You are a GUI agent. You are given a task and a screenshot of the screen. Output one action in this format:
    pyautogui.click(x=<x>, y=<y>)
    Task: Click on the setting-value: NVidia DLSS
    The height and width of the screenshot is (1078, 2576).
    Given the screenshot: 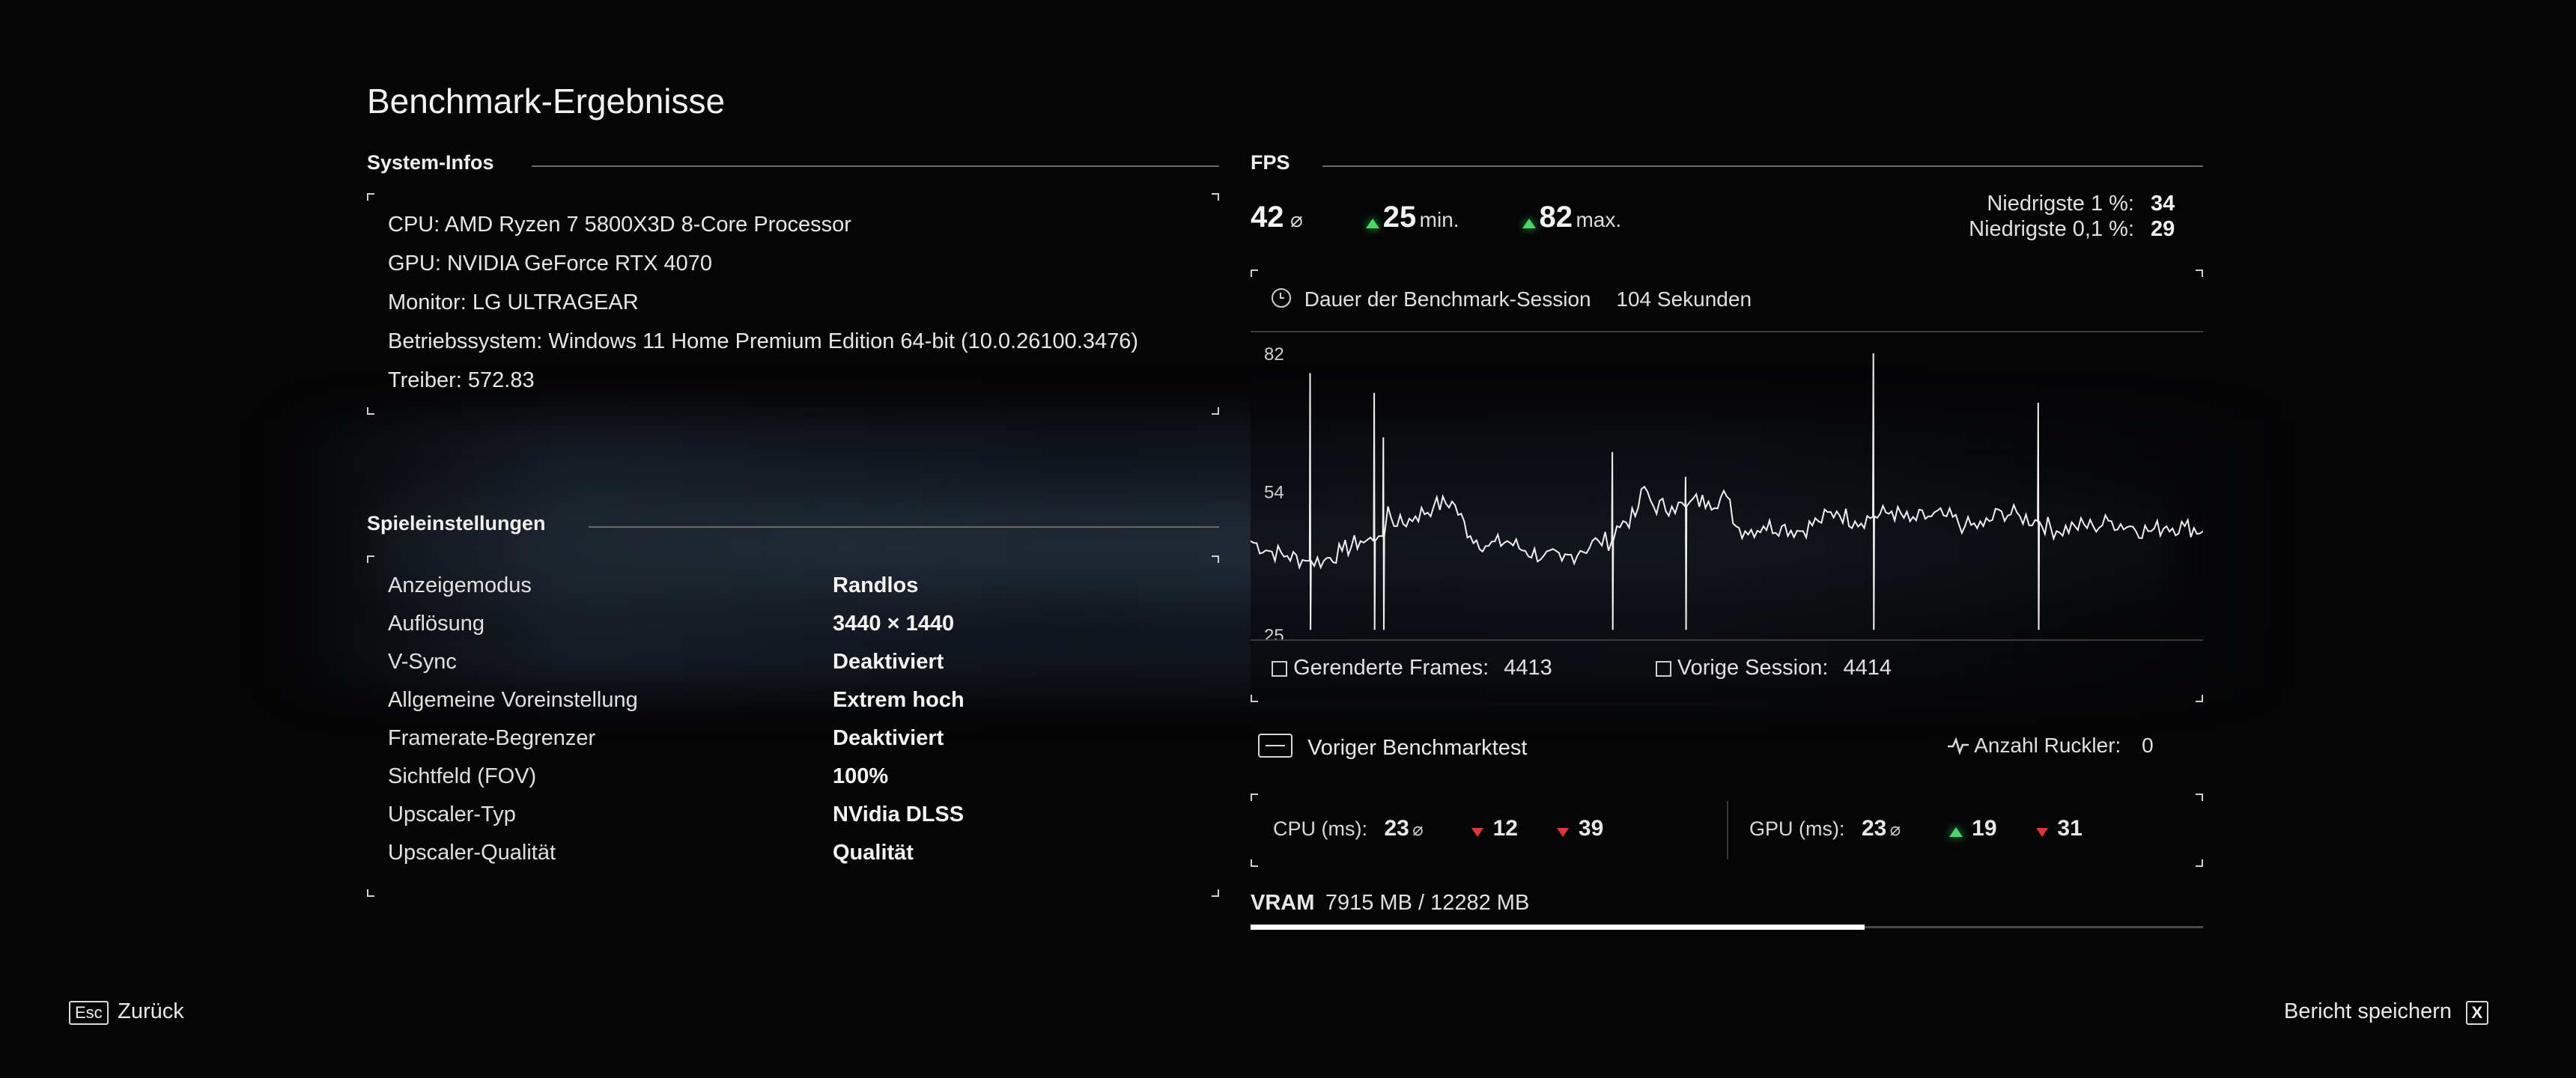 What is the action you would take?
    pyautogui.click(x=899, y=815)
    